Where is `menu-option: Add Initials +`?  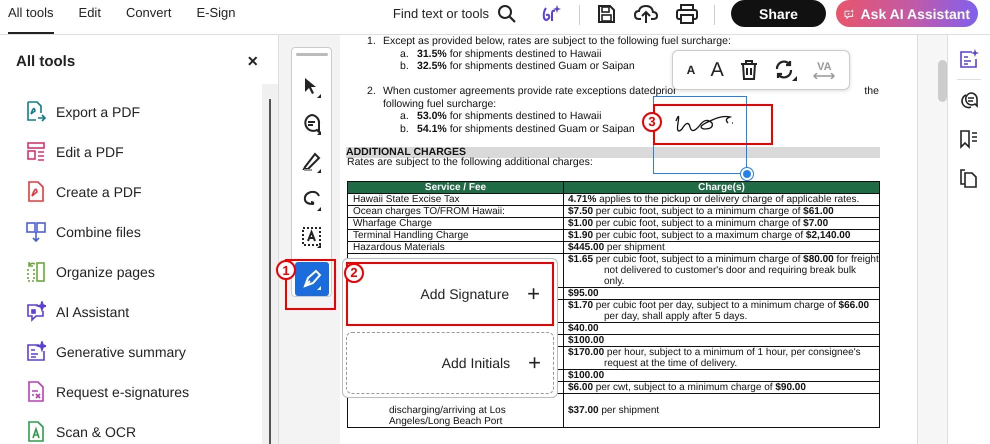
menu-option: Add Initials + is located at coordinates (450, 363).